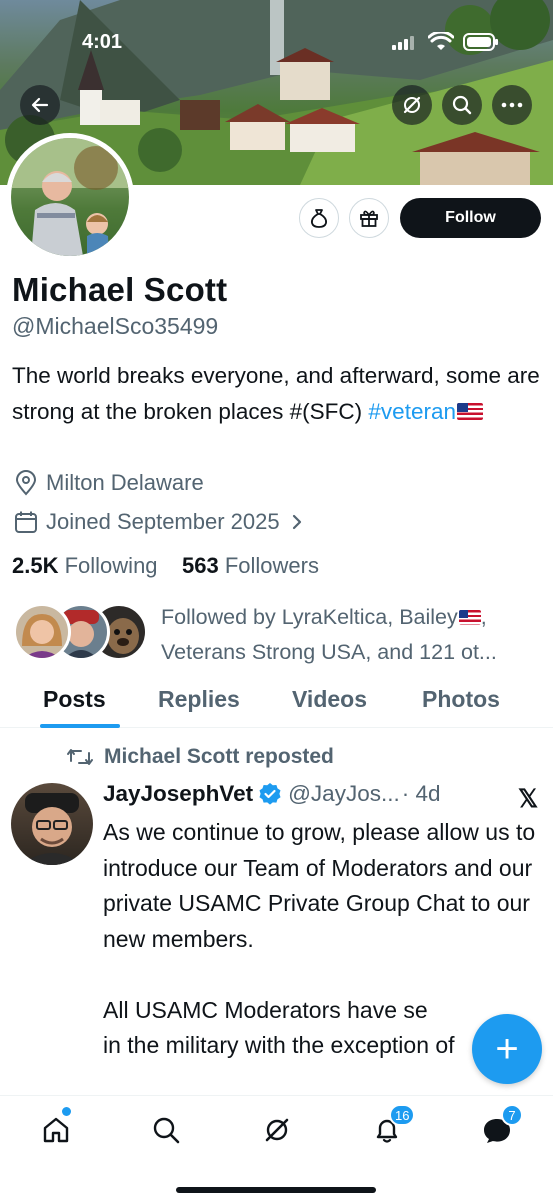 Image resolution: width=553 pixels, height=1200 pixels. I want to click on profile-location: Milton Delaware, so click(109, 483).